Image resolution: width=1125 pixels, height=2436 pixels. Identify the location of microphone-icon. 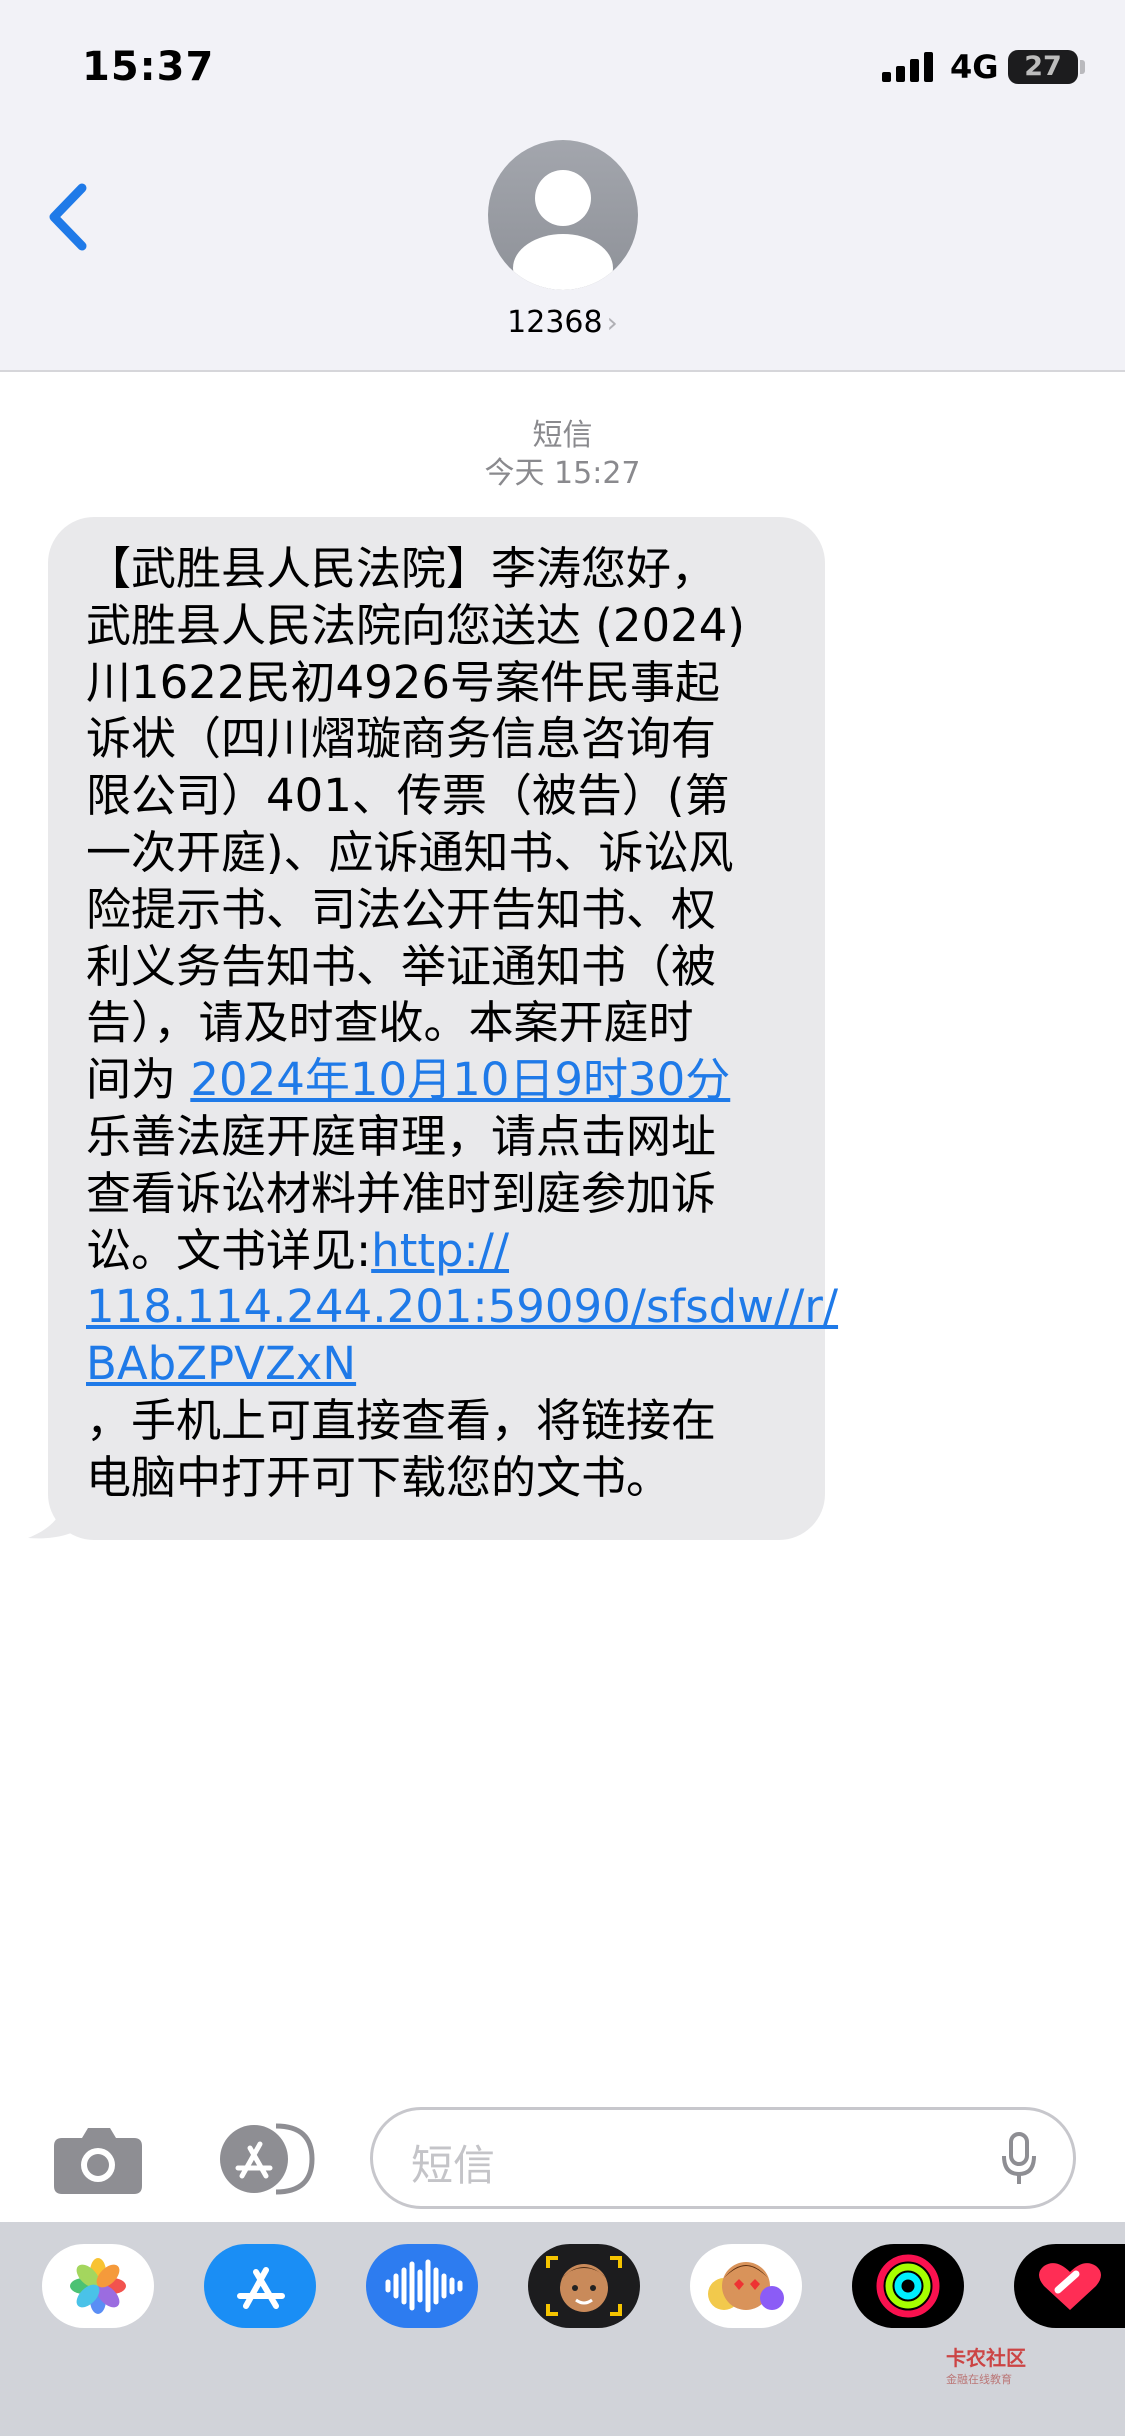
(1019, 2159).